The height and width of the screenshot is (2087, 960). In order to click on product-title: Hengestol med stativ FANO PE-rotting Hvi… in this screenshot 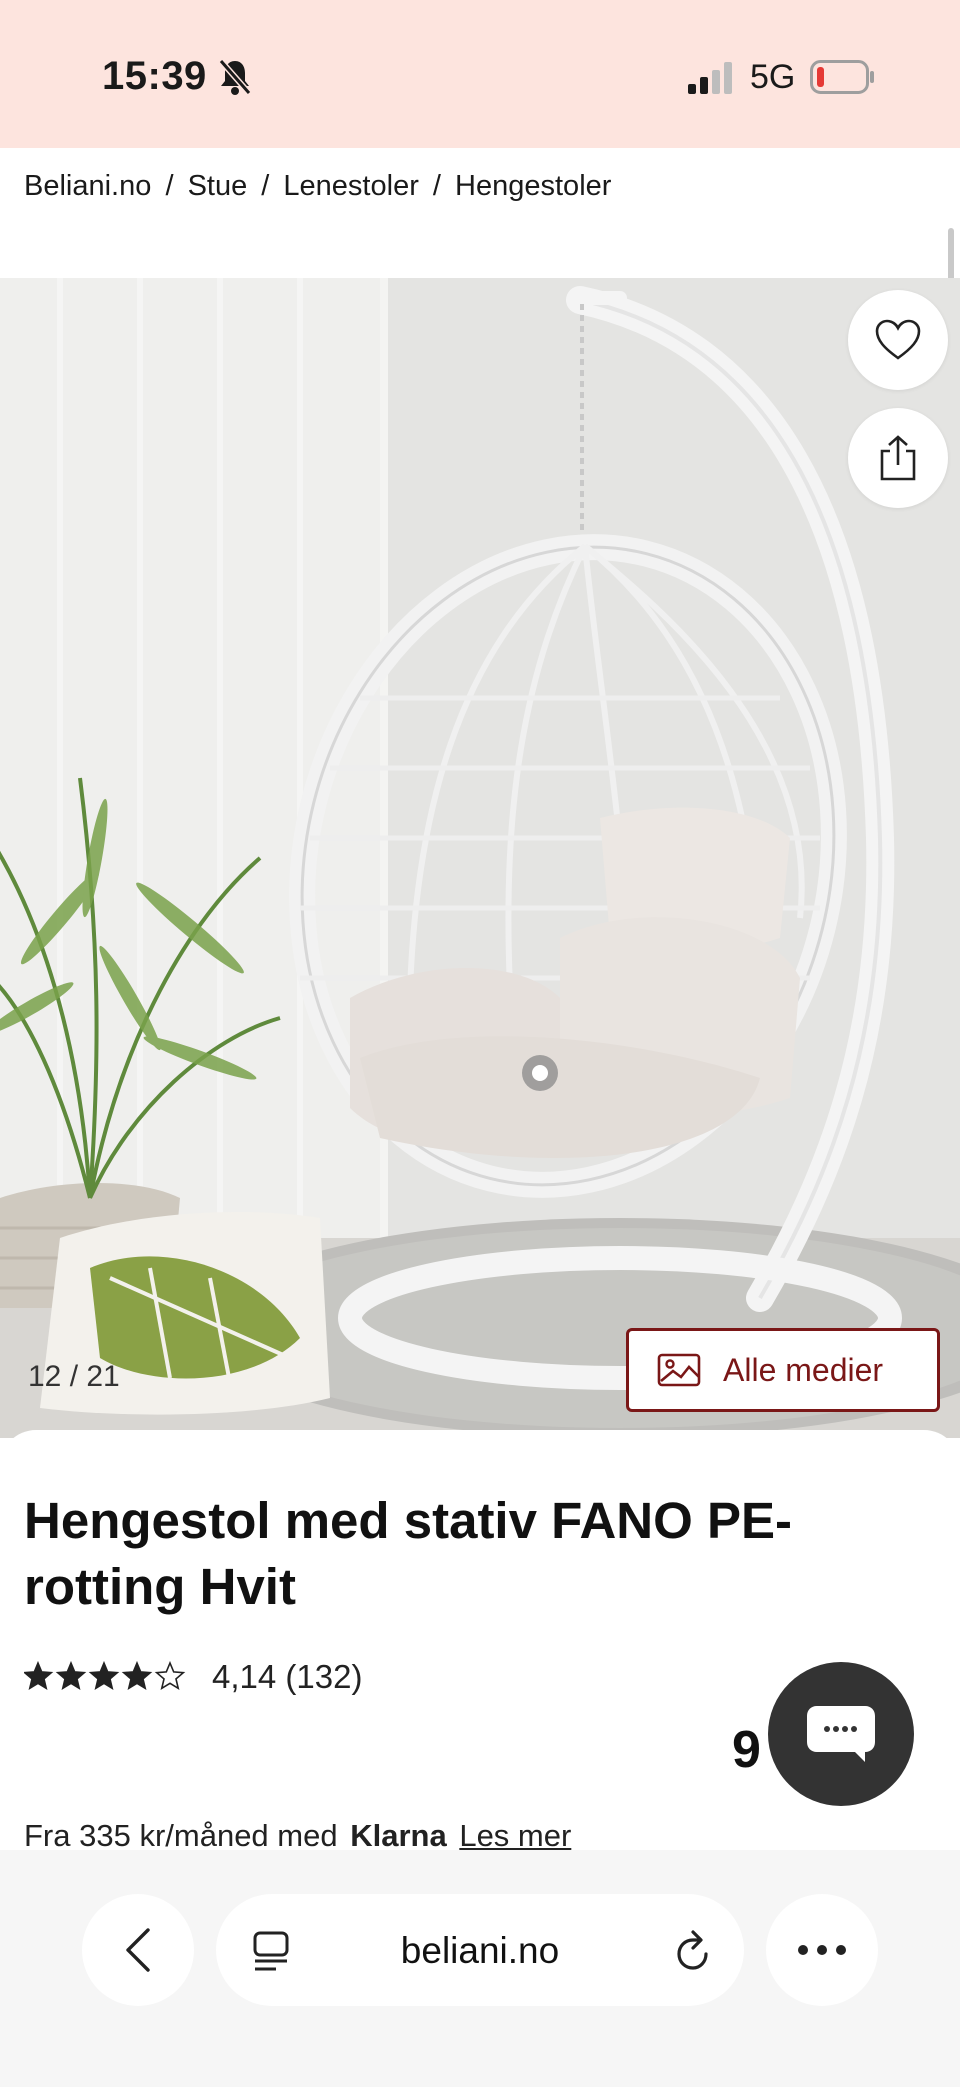, I will do `click(408, 1553)`.